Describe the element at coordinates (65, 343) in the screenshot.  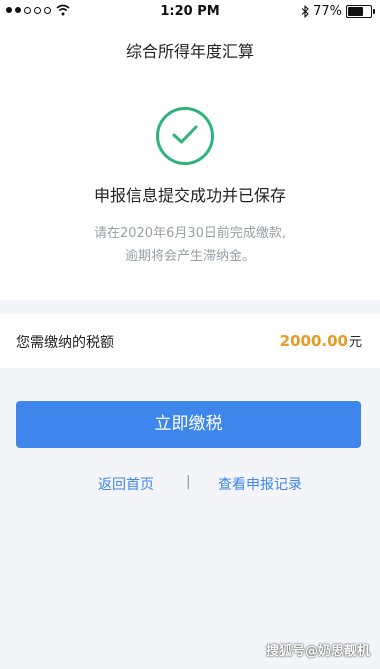
I see `tax-amount-label: 您需缴纳的税额` at that location.